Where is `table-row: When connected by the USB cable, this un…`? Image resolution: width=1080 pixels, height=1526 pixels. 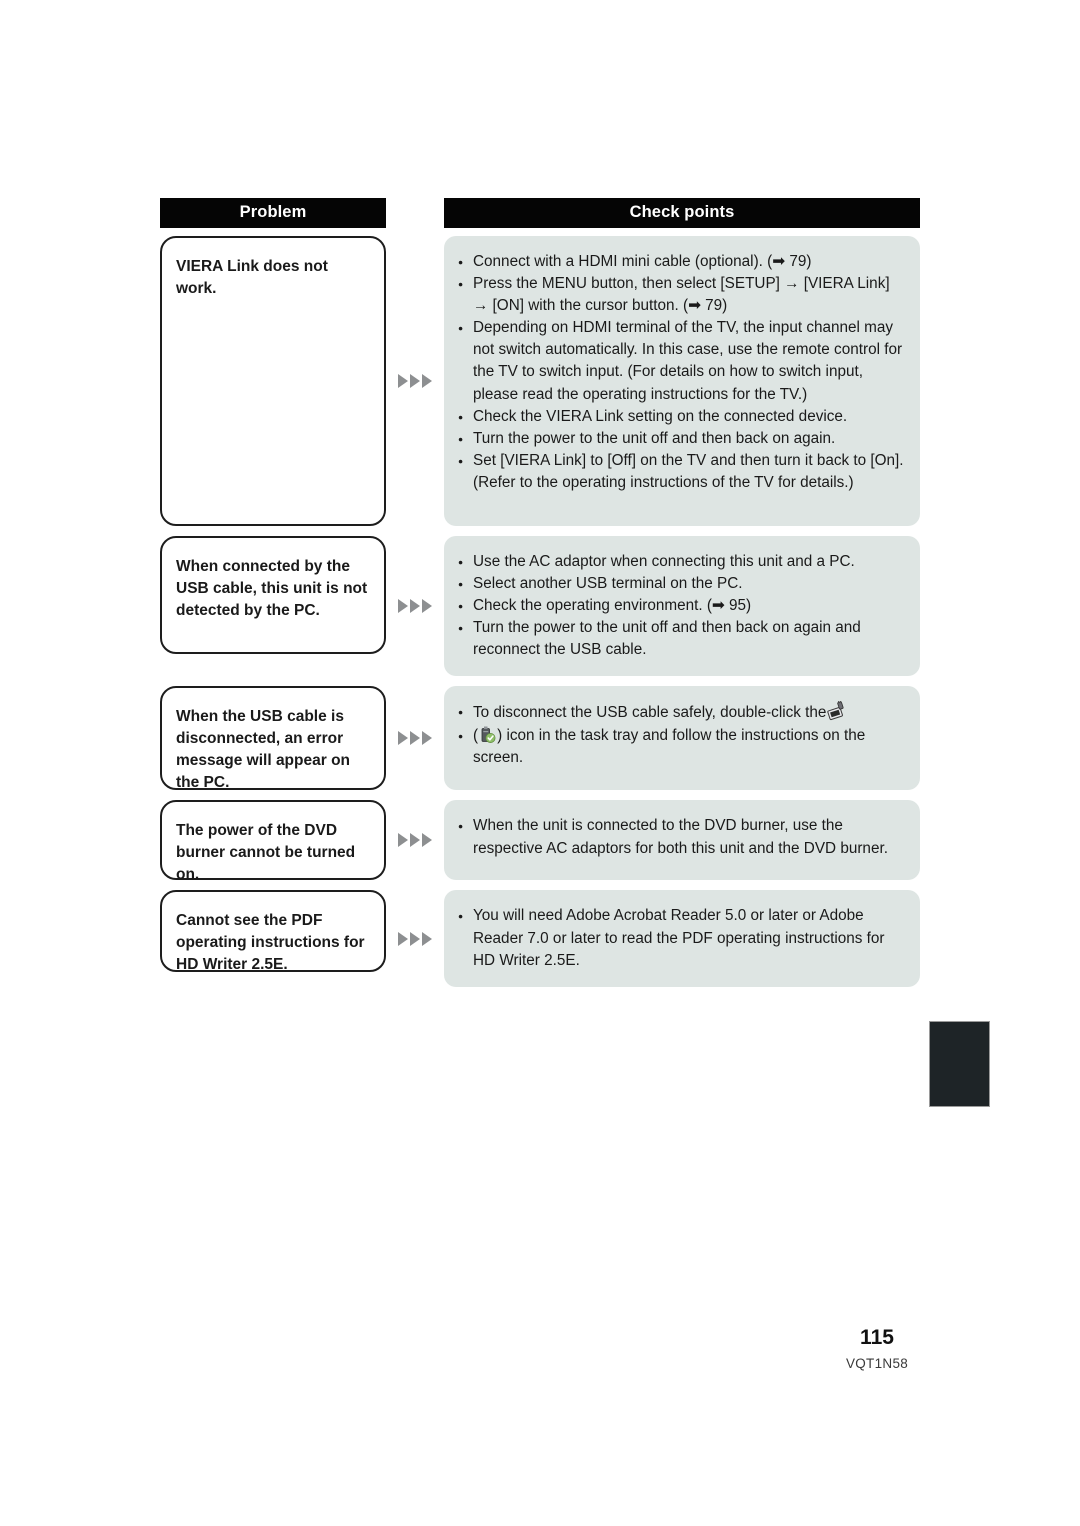 table-row: When connected by the USB cable, this un… is located at coordinates (540, 606).